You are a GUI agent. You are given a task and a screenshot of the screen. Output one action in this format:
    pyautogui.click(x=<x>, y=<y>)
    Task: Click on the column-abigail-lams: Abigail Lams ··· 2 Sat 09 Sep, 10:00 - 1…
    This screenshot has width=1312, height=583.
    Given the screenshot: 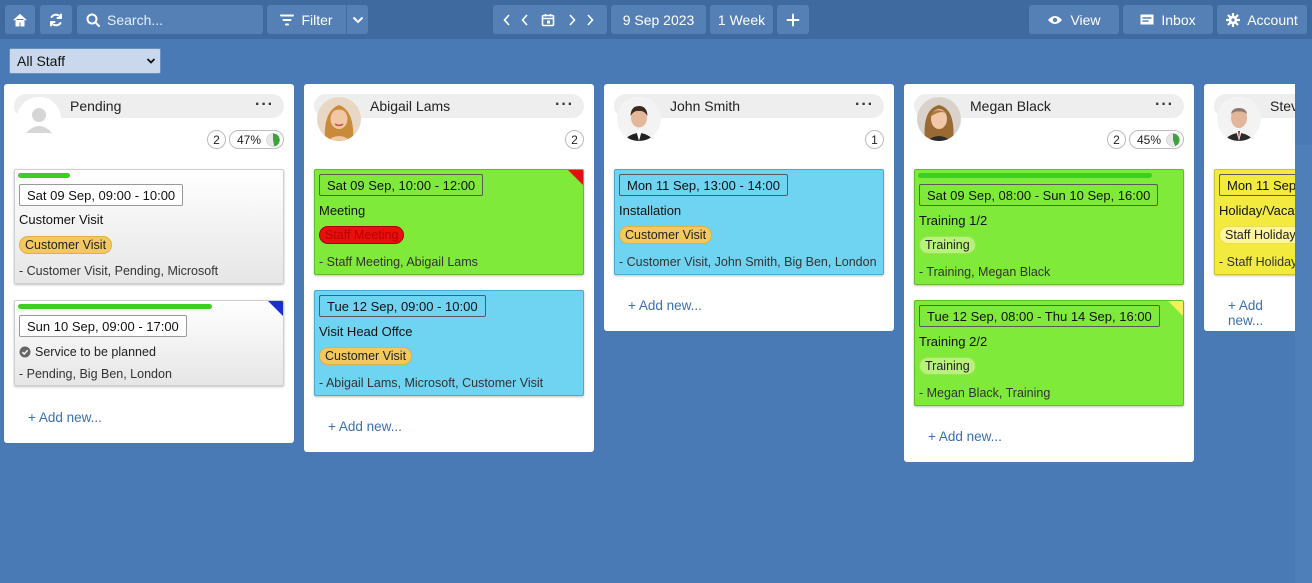 What is the action you would take?
    pyautogui.click(x=449, y=268)
    